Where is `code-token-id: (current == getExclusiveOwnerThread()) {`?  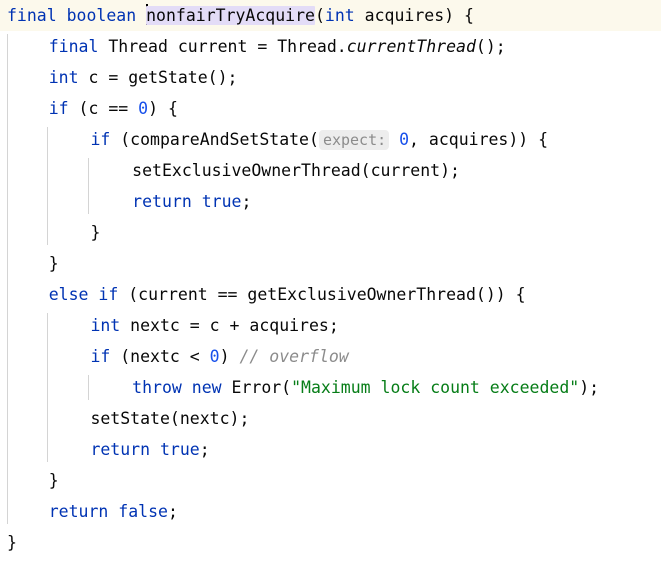 code-token-id: (current == getExclusiveOwnerThread()) { is located at coordinates (322, 294).